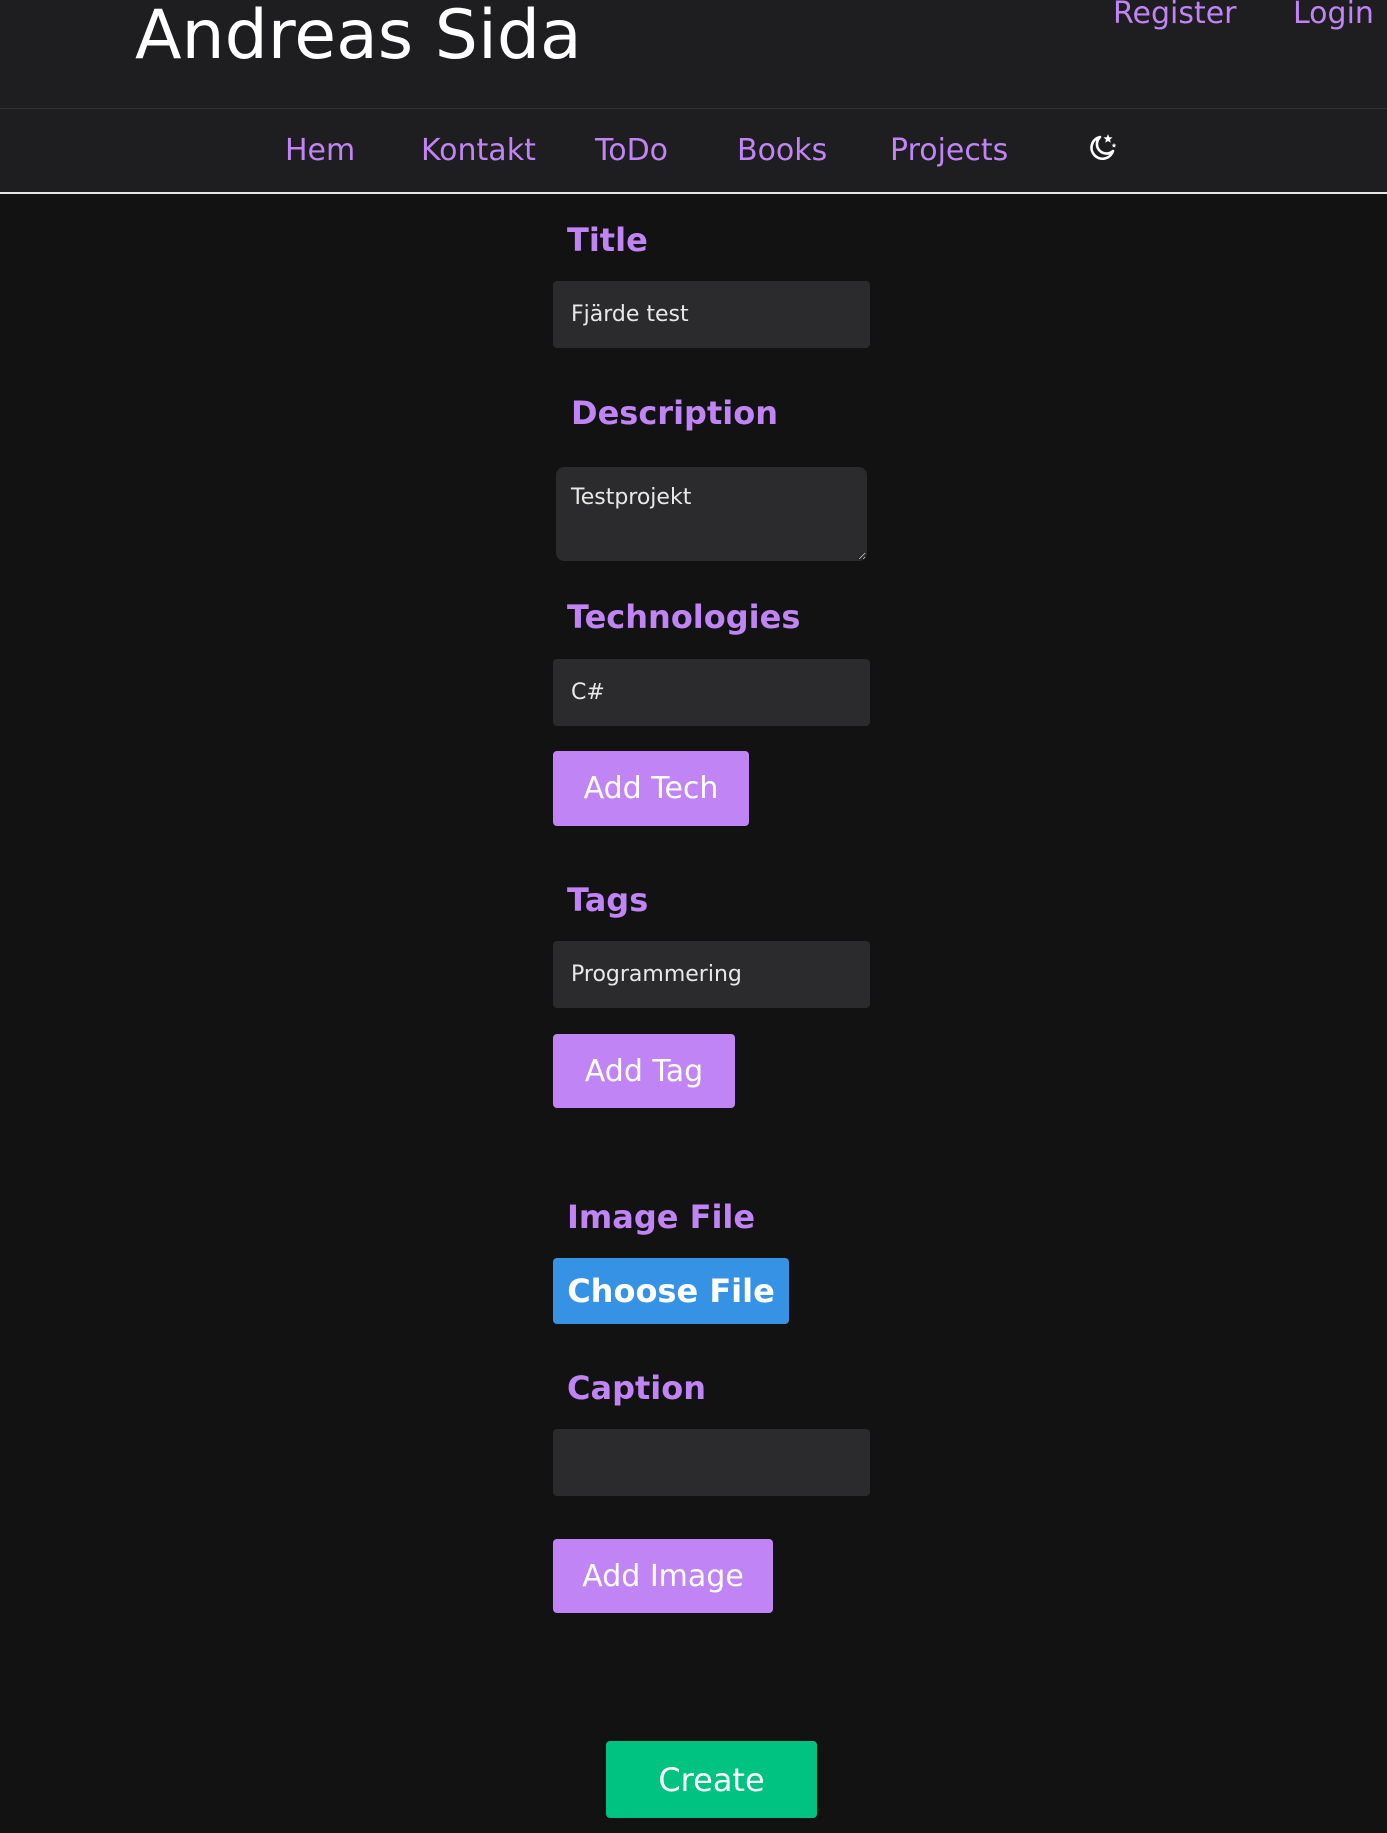 The image size is (1387, 1833). I want to click on tags-input, so click(711, 974).